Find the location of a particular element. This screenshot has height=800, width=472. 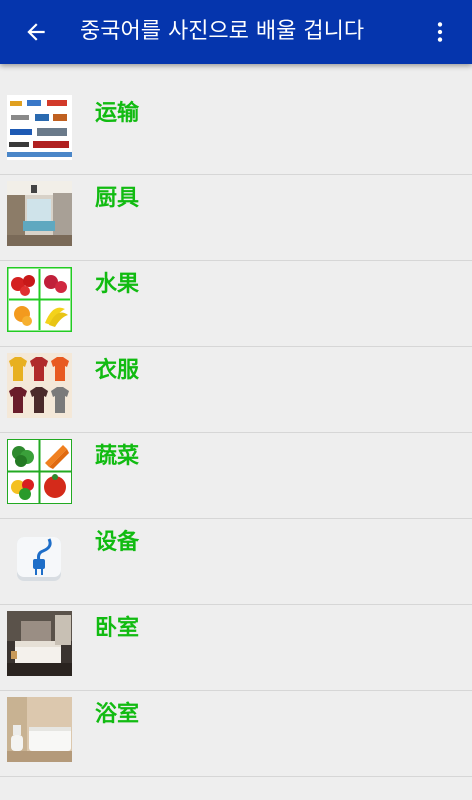

list-item: 厨具 is located at coordinates (236, 218).